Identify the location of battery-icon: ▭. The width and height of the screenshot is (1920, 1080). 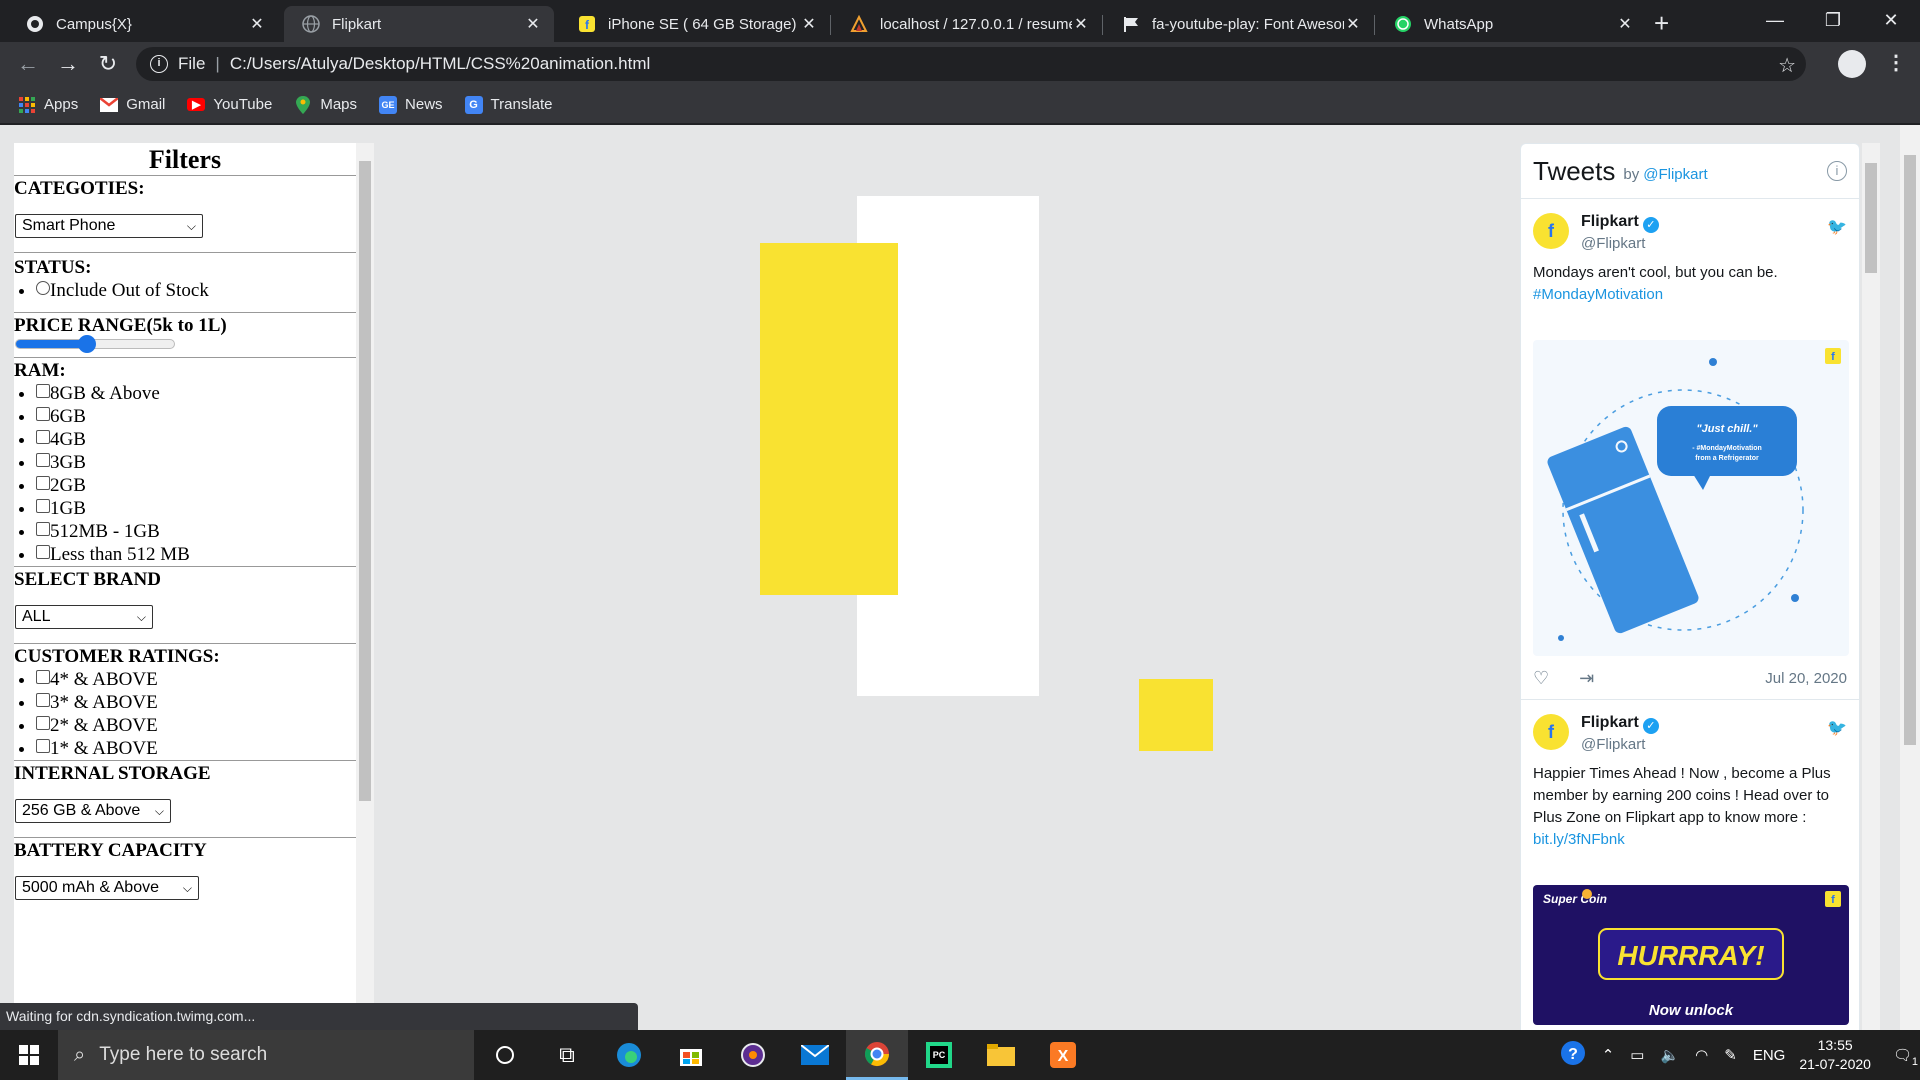
(1637, 1055).